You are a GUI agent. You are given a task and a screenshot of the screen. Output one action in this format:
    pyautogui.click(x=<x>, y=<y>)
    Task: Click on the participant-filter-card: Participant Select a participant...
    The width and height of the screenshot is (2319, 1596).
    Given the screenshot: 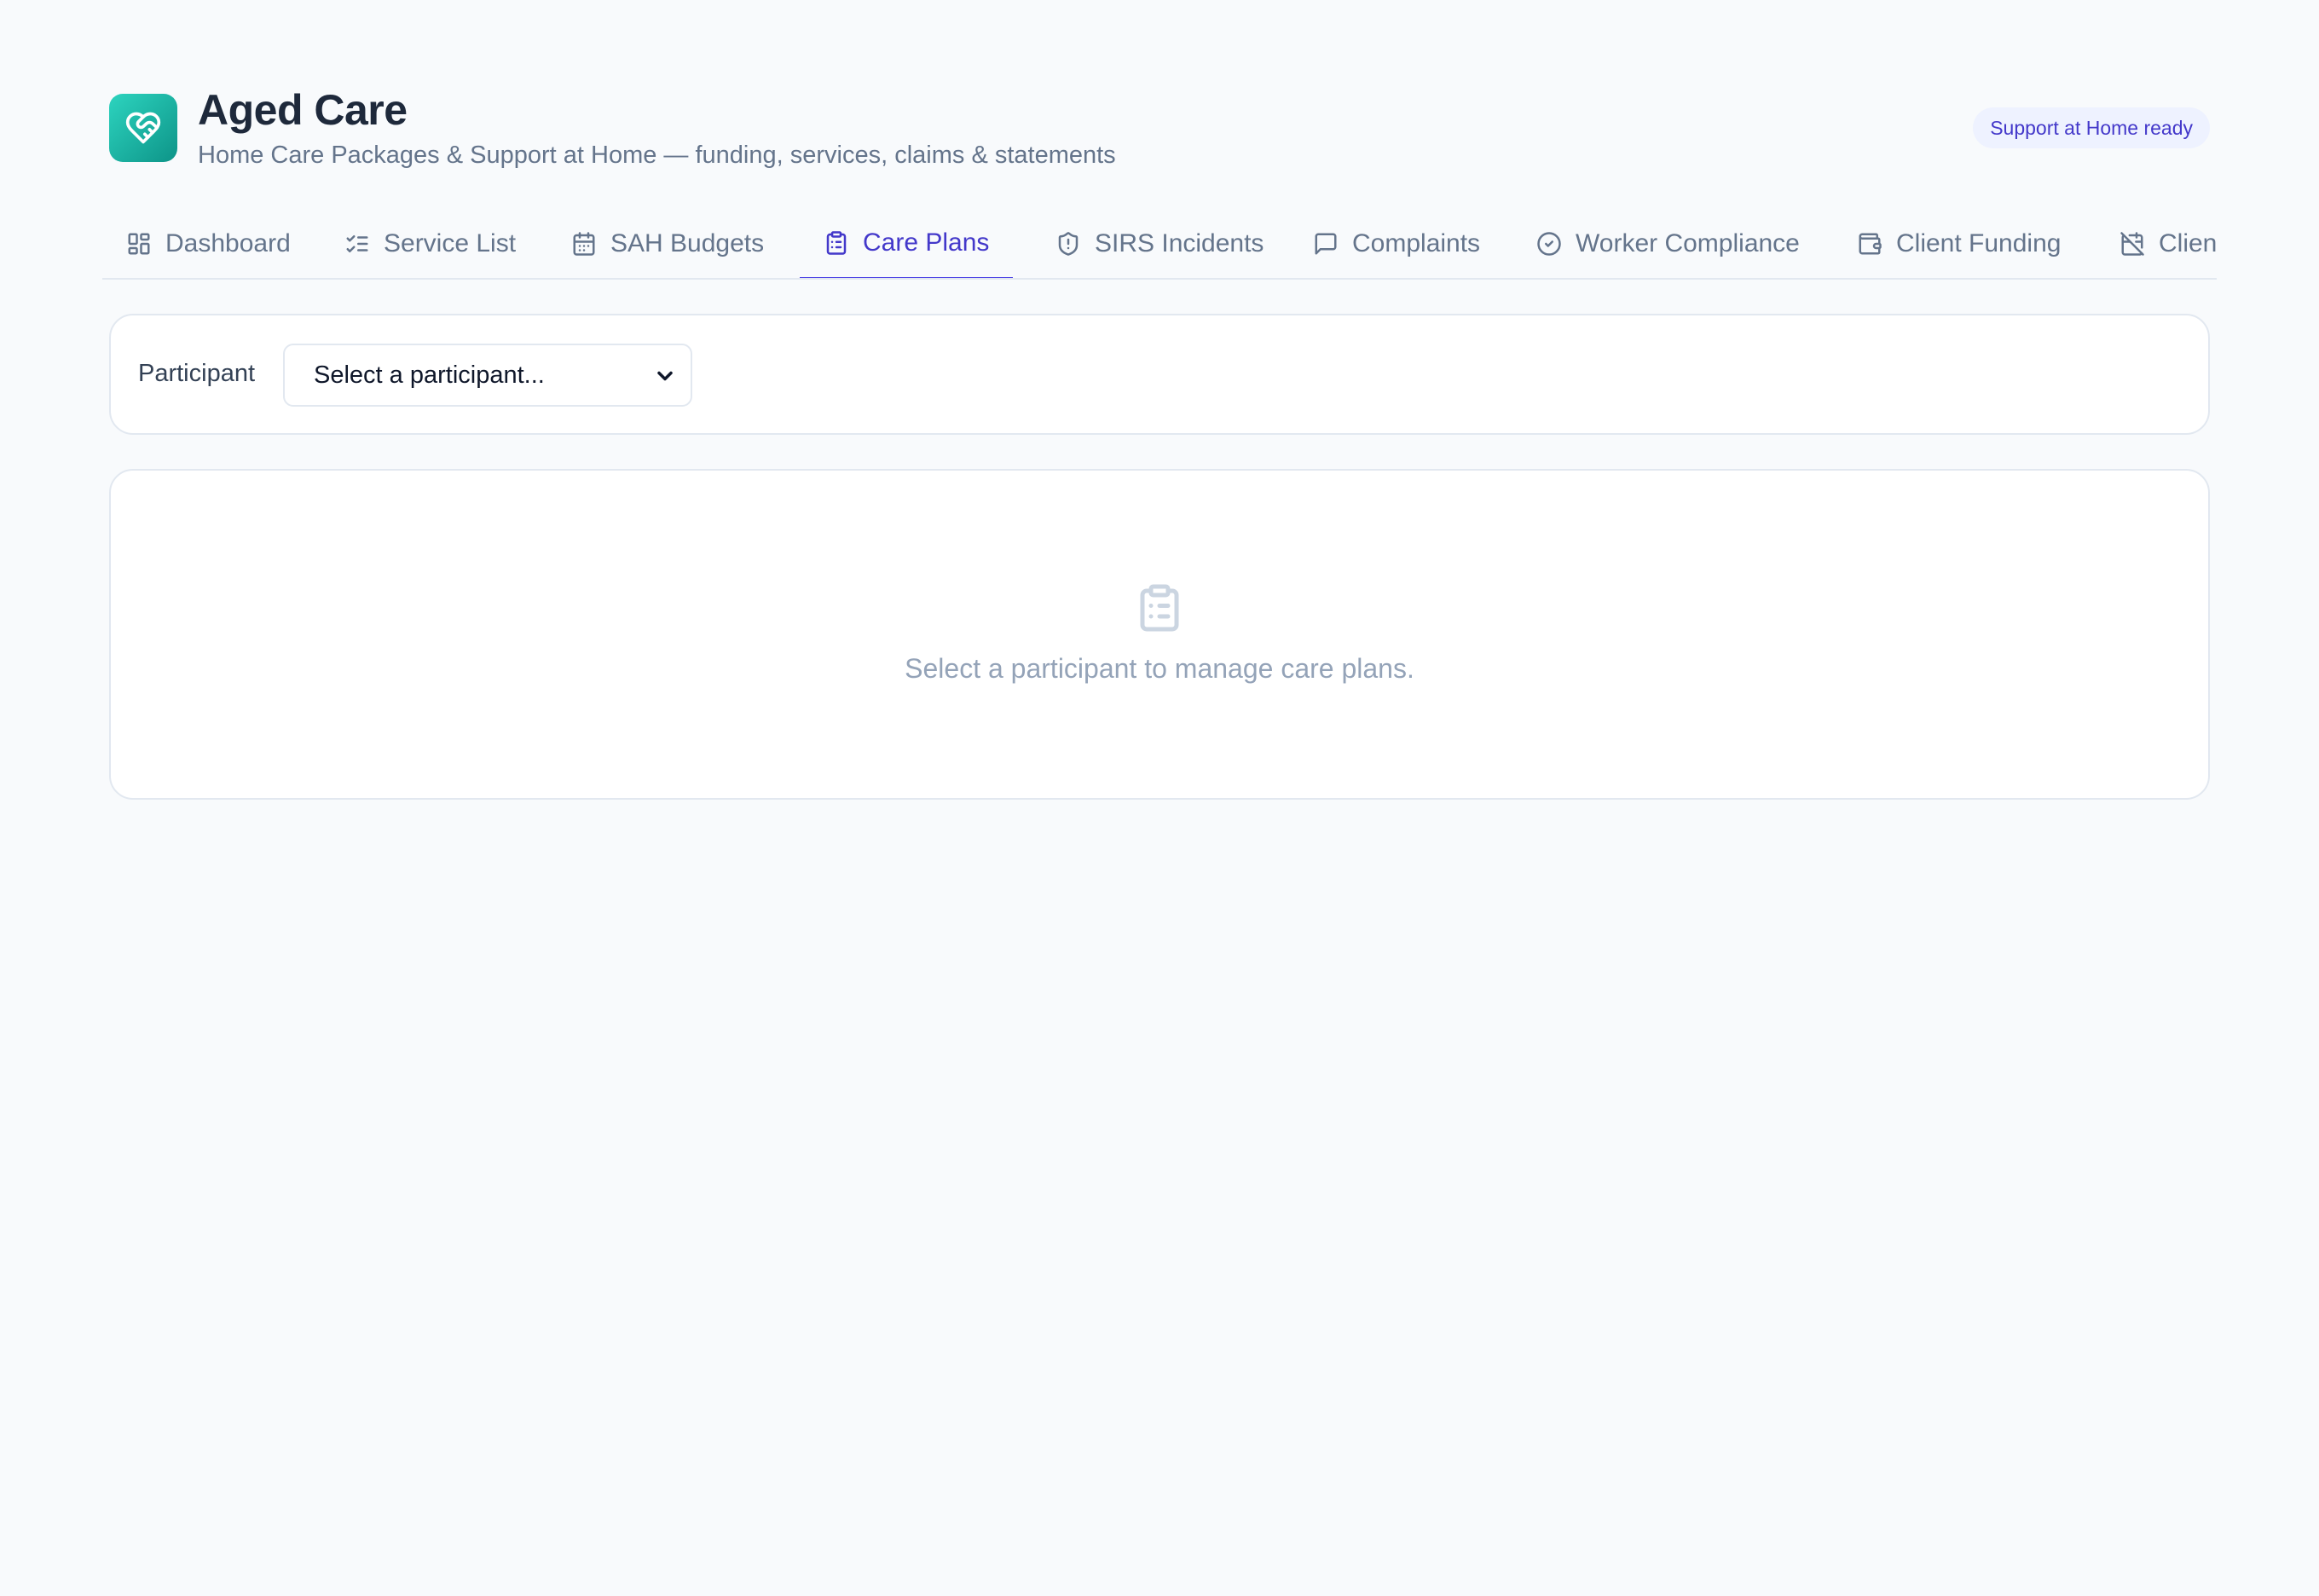 What is the action you would take?
    pyautogui.click(x=1159, y=374)
    